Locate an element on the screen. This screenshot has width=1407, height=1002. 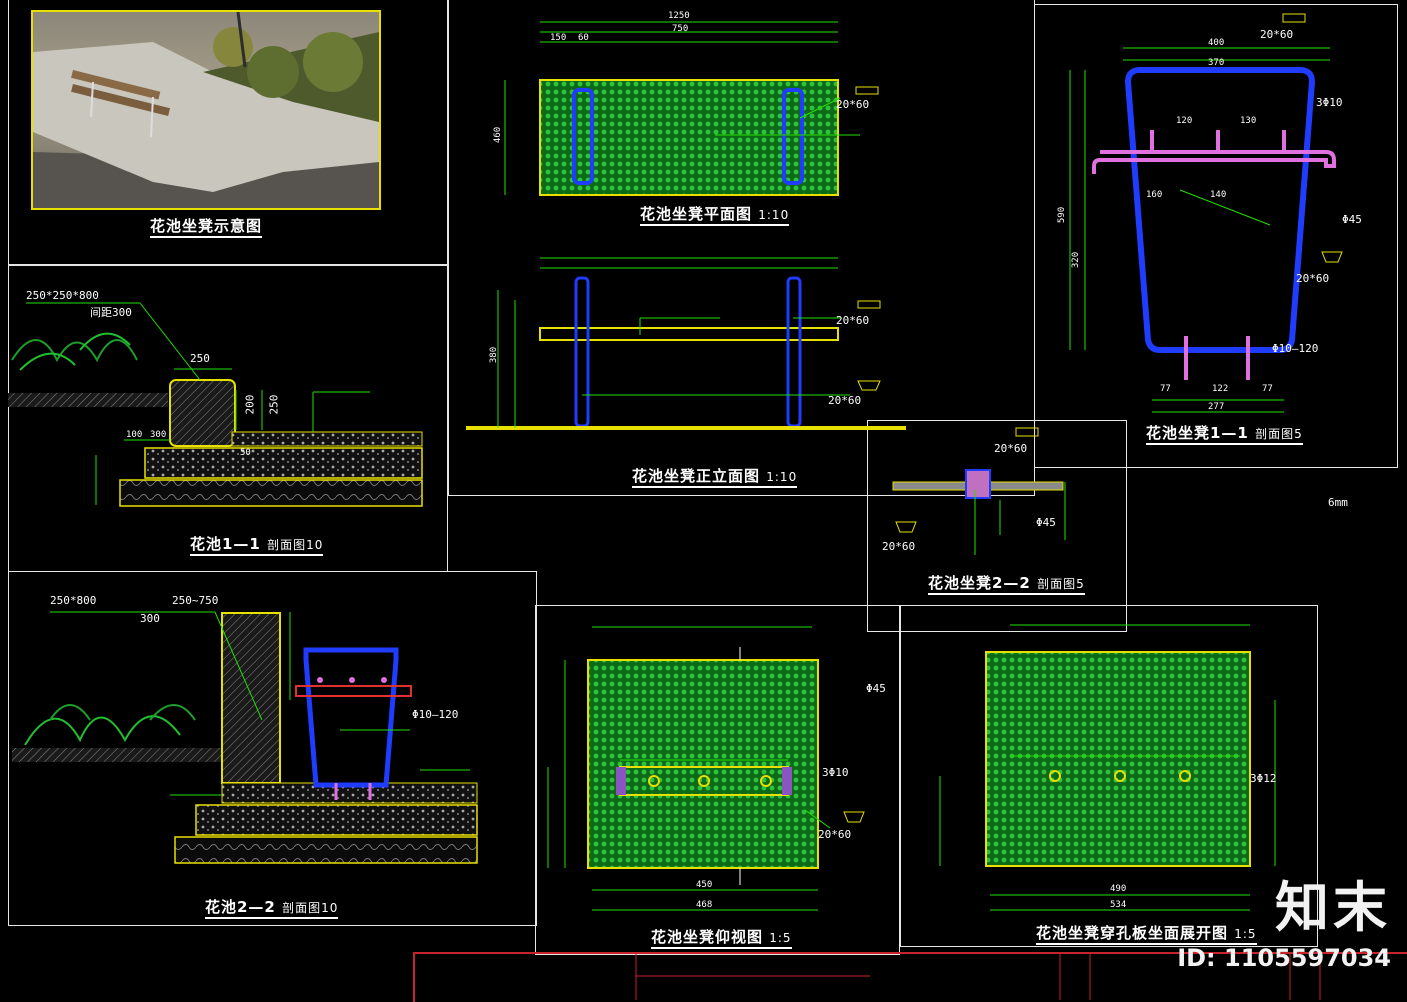
seat-top-400: 400 is located at coordinates (1216, 43).